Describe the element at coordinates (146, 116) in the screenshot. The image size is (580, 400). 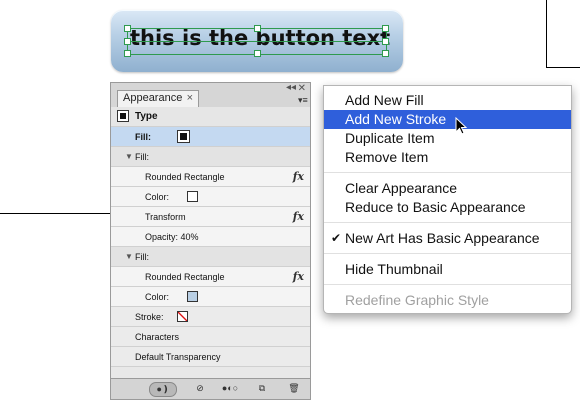
I see `type-label: Type` at that location.